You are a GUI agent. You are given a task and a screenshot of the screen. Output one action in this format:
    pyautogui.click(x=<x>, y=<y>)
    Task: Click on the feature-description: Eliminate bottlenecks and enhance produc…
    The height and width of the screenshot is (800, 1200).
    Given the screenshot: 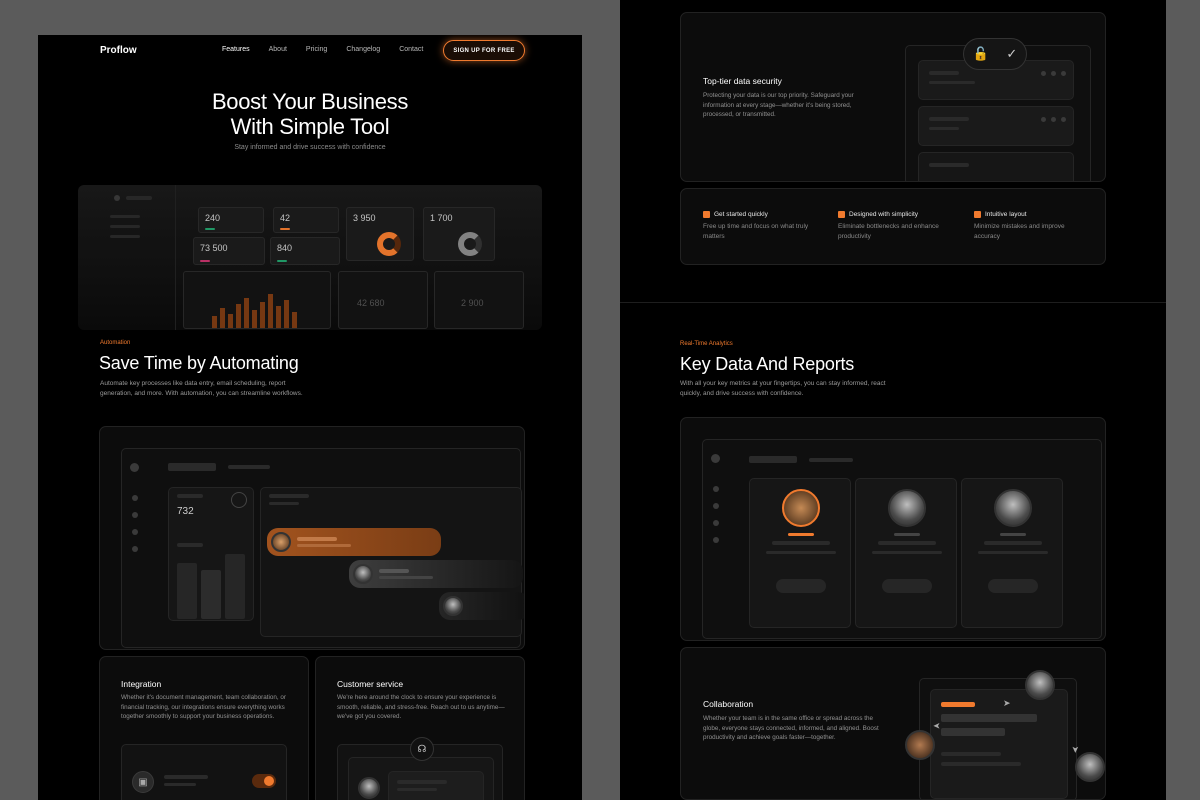 What is the action you would take?
    pyautogui.click(x=888, y=231)
    